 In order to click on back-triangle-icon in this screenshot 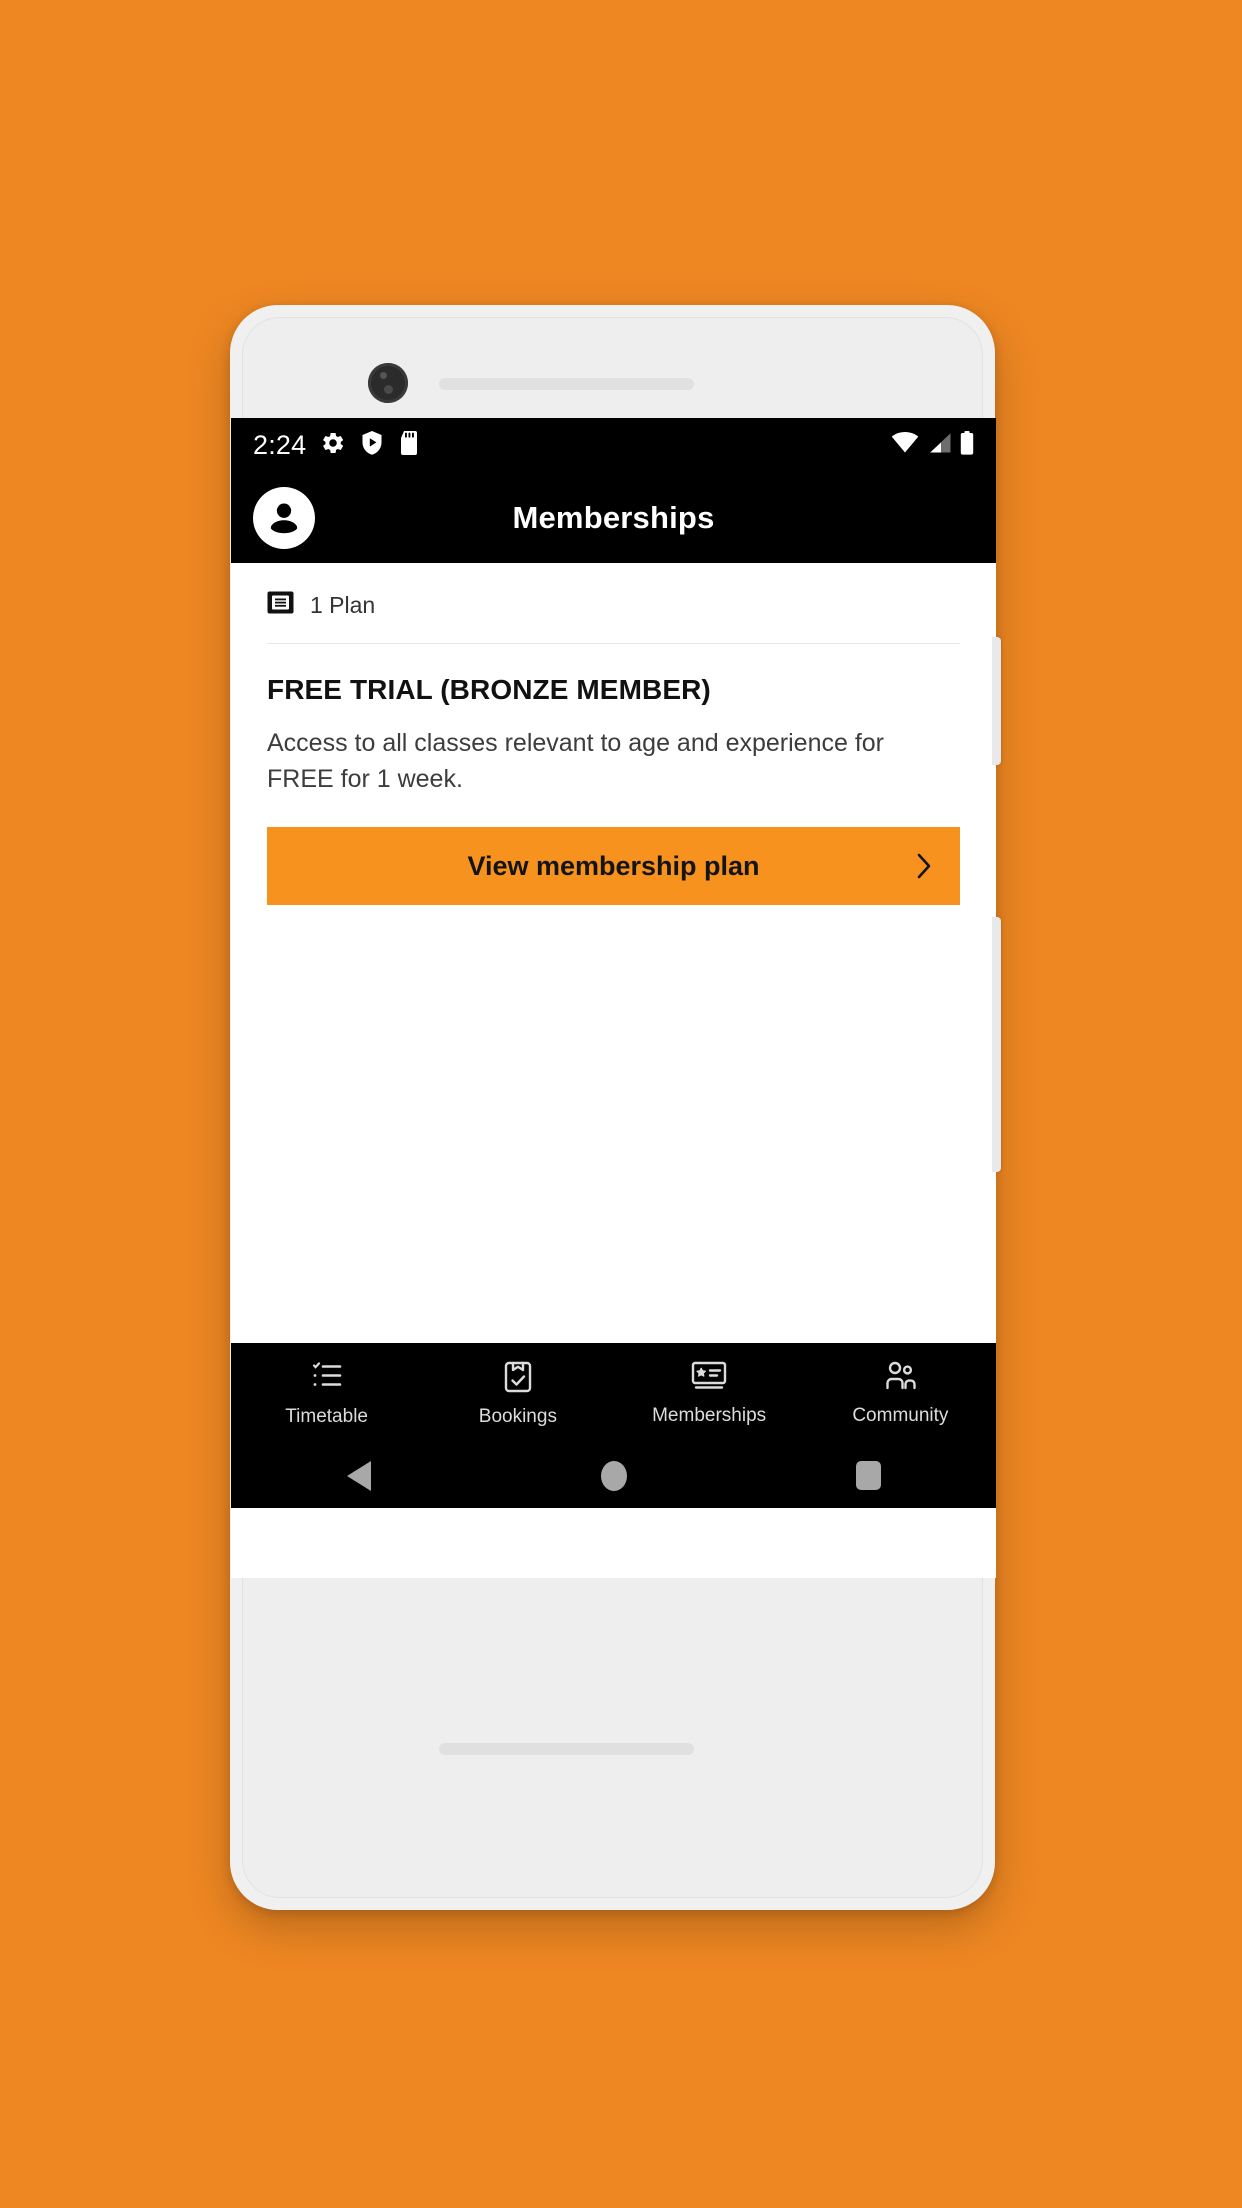, I will do `click(358, 1475)`.